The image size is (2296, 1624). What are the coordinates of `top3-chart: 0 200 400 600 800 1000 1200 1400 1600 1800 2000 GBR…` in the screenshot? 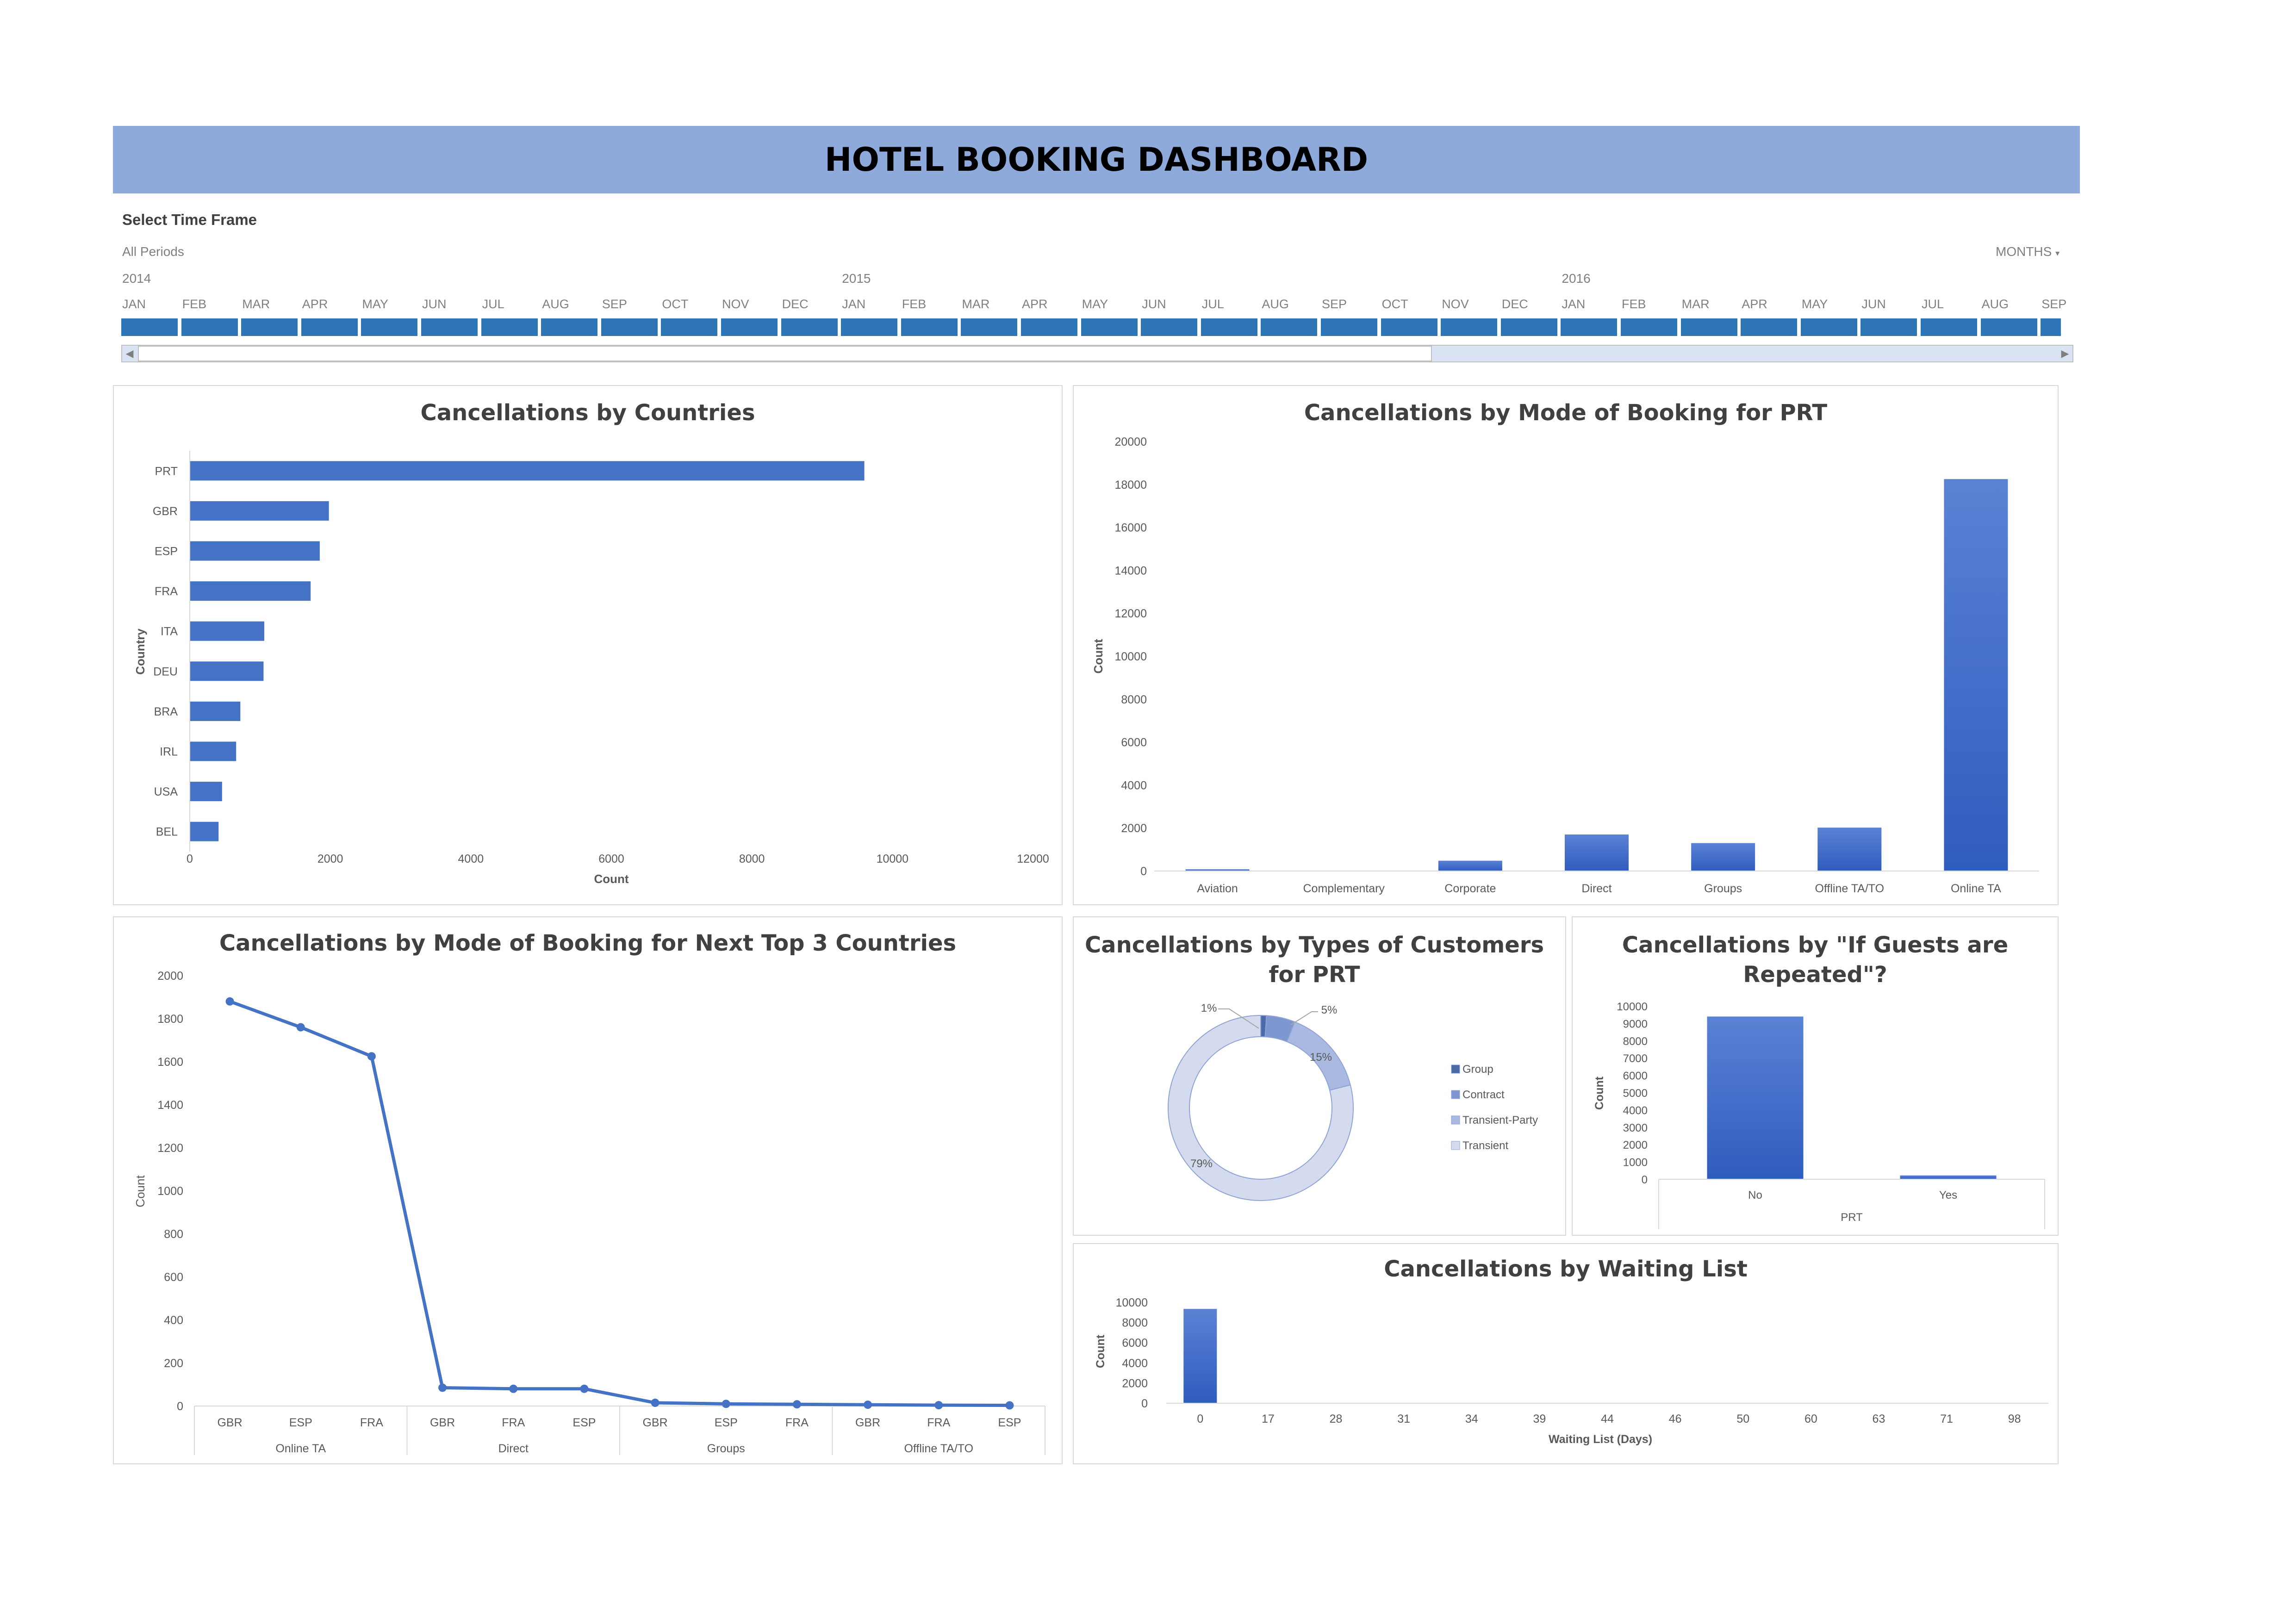 It's located at (589, 1212).